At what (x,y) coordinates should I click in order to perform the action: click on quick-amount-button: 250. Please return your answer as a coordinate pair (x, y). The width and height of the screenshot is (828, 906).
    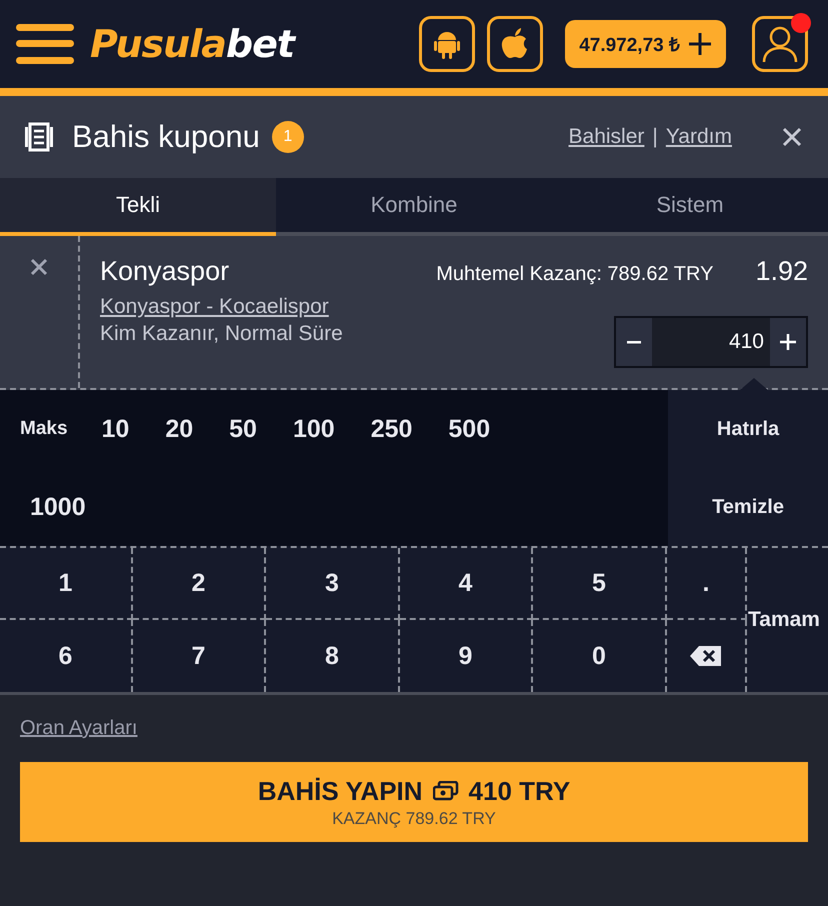
    Looking at the image, I should click on (391, 429).